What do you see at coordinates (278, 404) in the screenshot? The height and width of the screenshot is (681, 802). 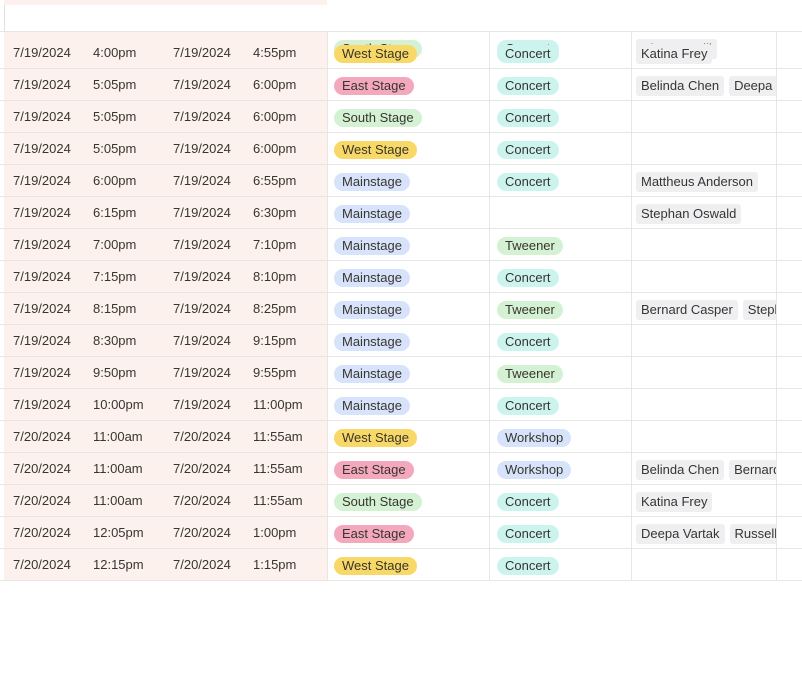 I see `end-time-cell: 11:00pm` at bounding box center [278, 404].